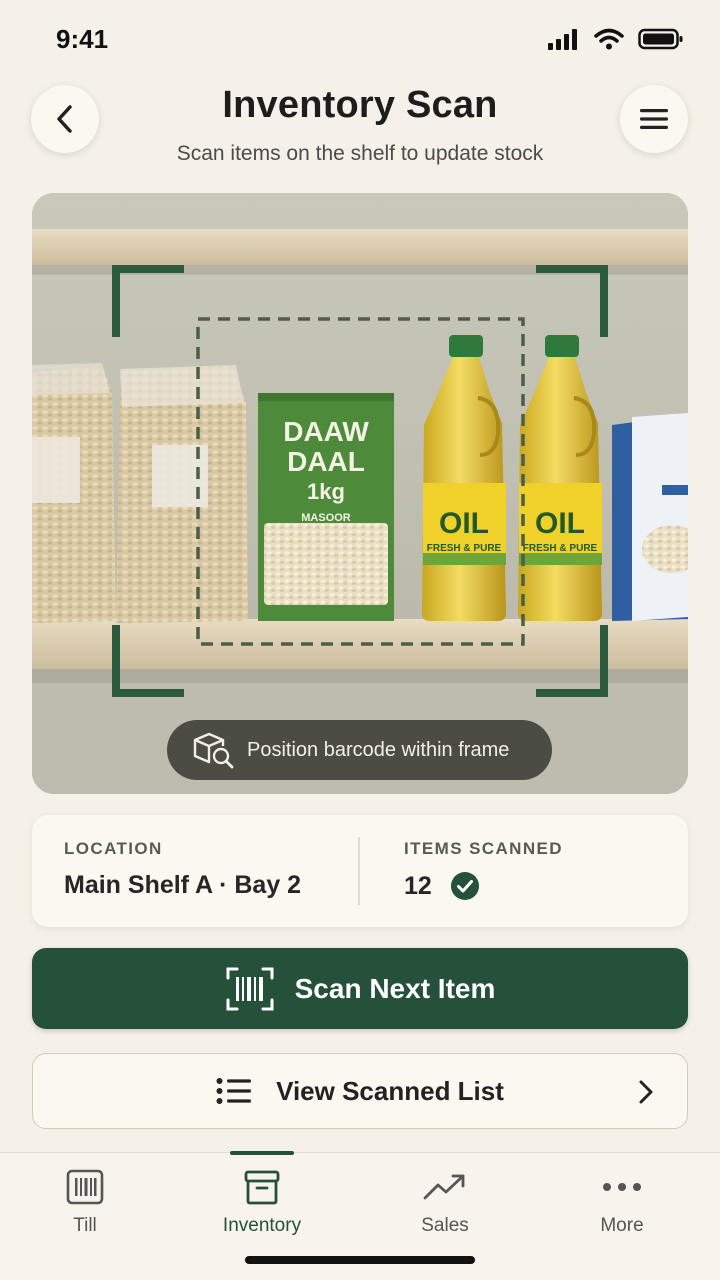  What do you see at coordinates (360, 40) in the screenshot?
I see `status-bar: 9:41` at bounding box center [360, 40].